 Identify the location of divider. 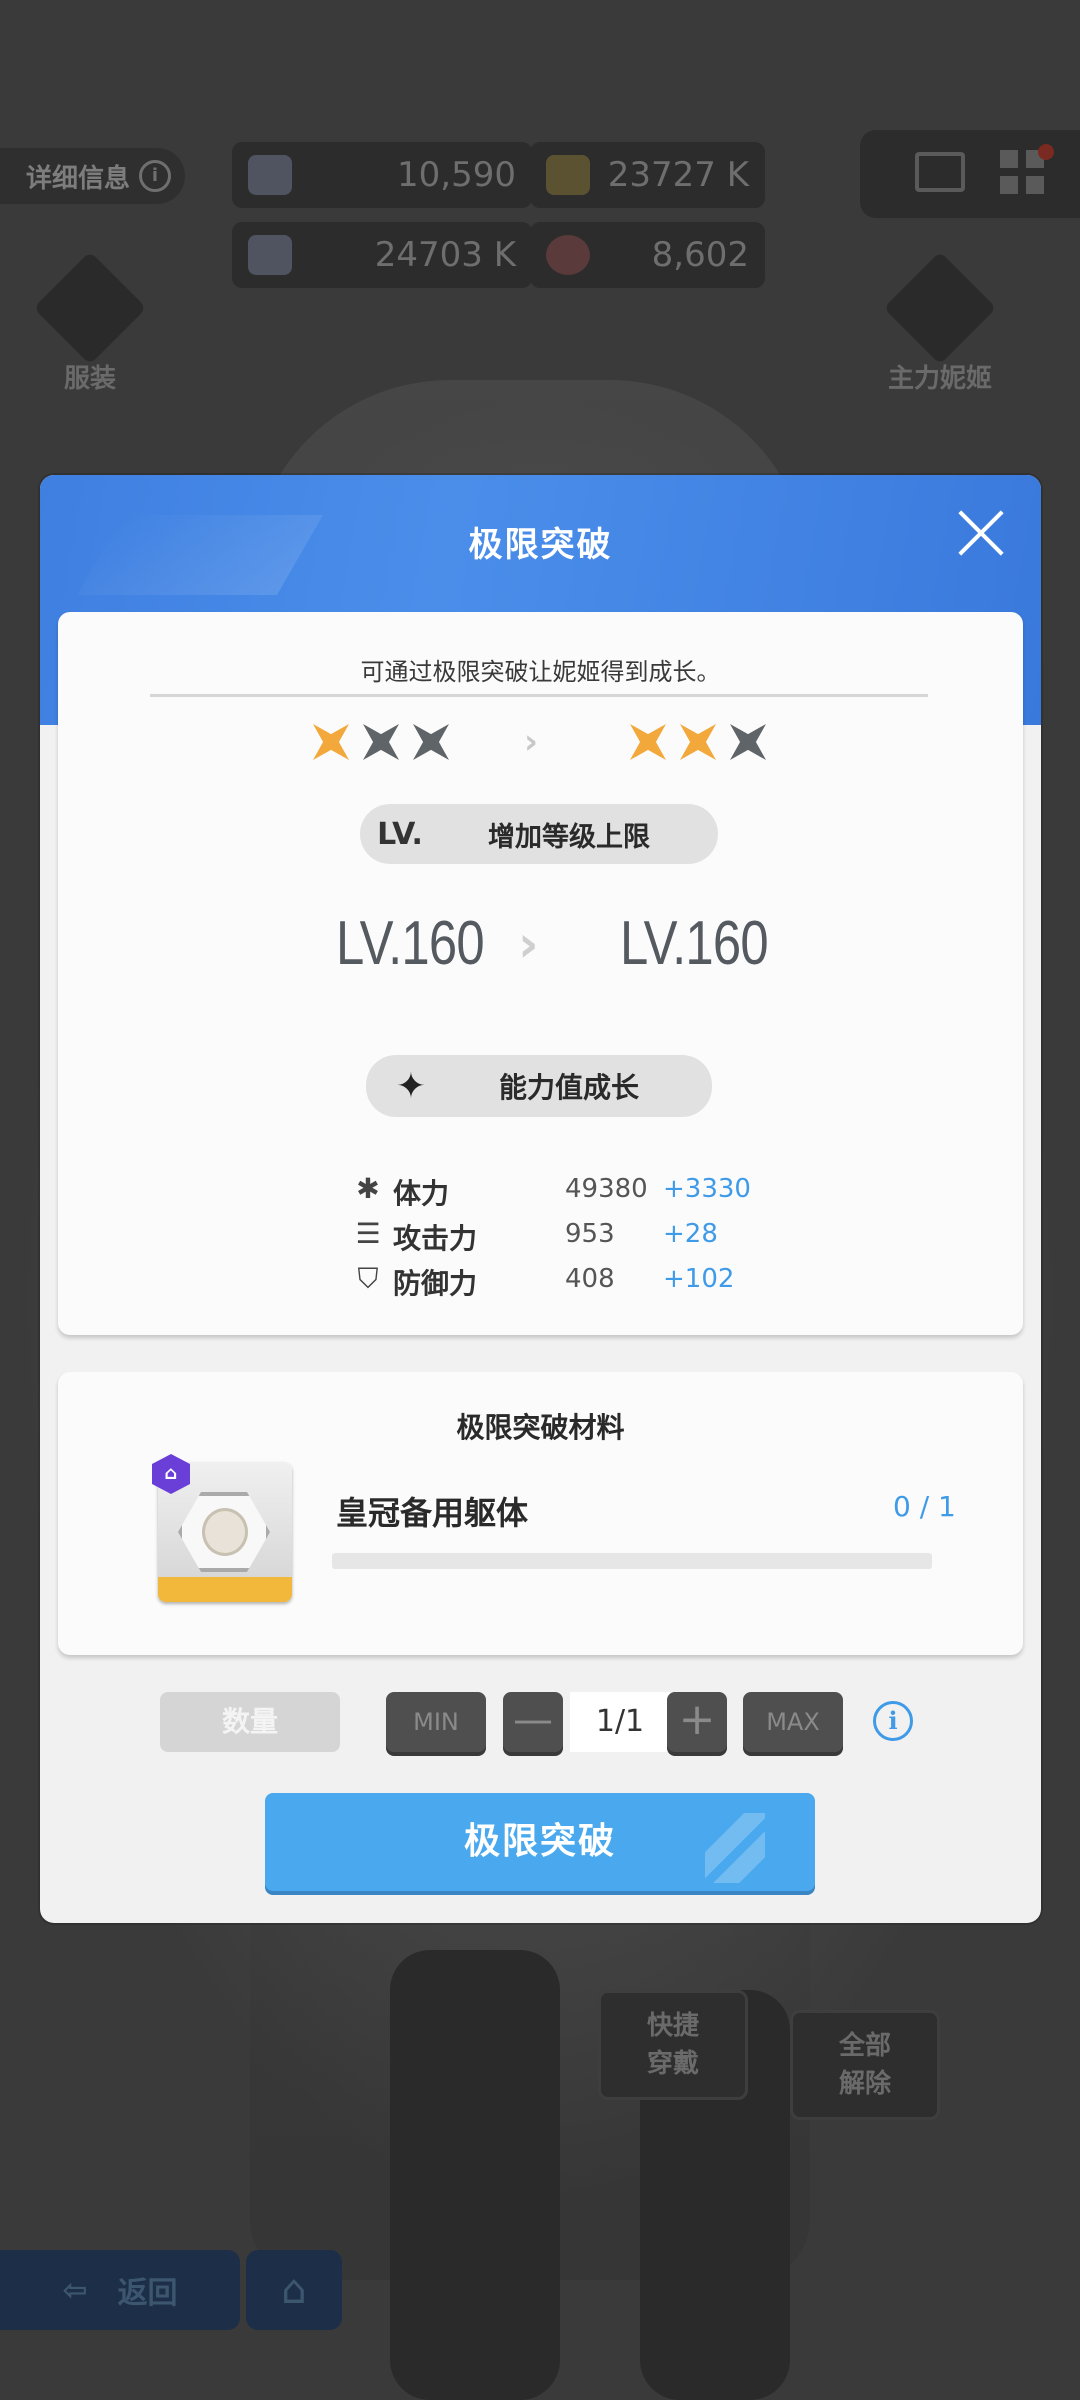
(539, 695).